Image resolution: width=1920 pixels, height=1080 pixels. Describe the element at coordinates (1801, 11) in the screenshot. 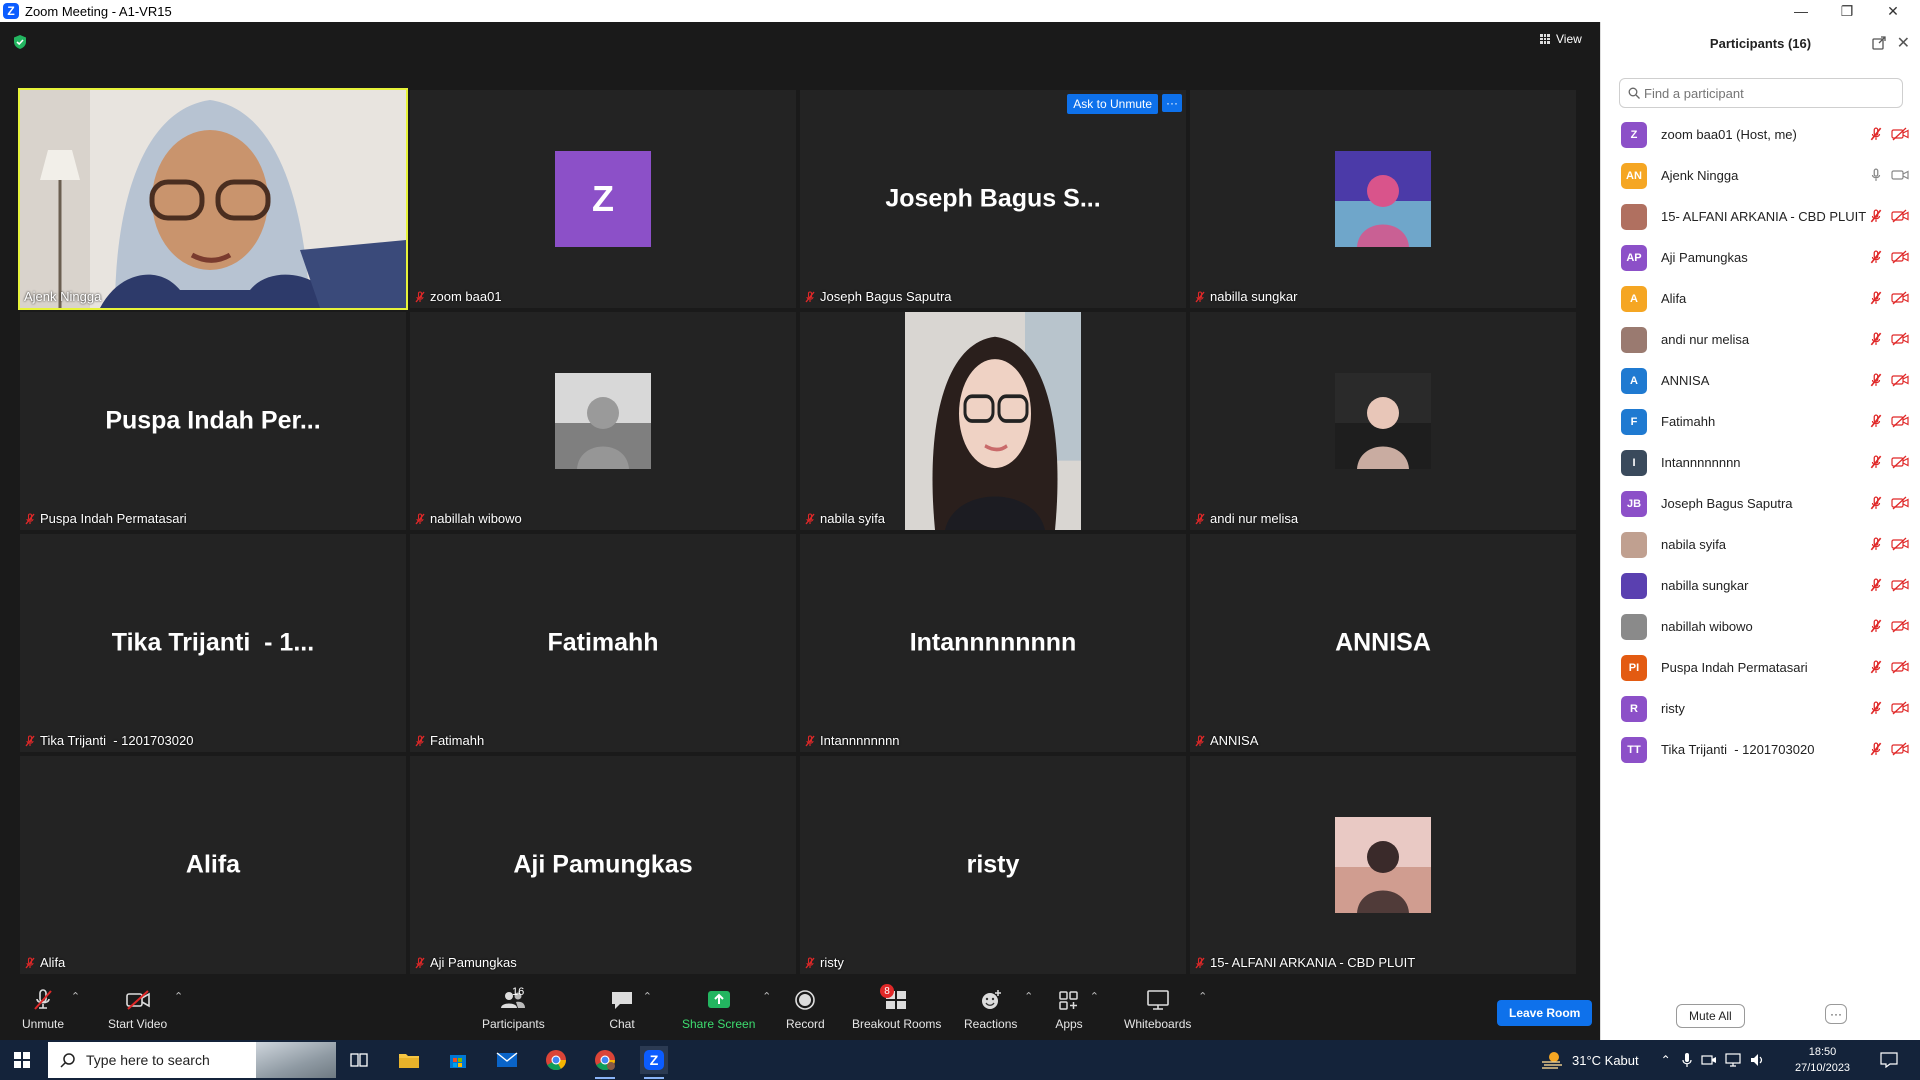

I see `minimize-button: —` at that location.